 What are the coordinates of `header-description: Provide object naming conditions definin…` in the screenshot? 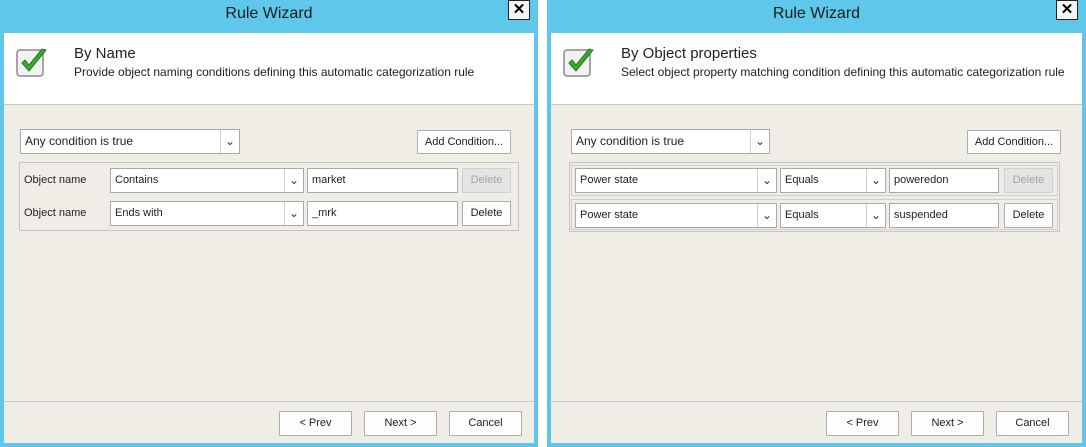 It's located at (274, 72).